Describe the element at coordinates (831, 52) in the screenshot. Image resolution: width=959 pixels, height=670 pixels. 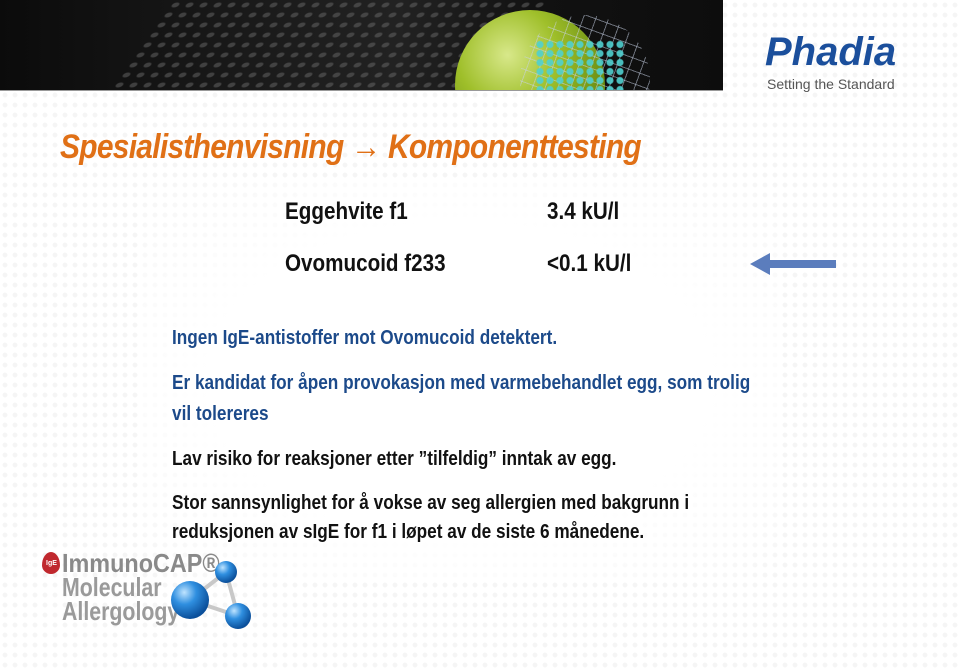
I see `logo-name: Phadia` at that location.